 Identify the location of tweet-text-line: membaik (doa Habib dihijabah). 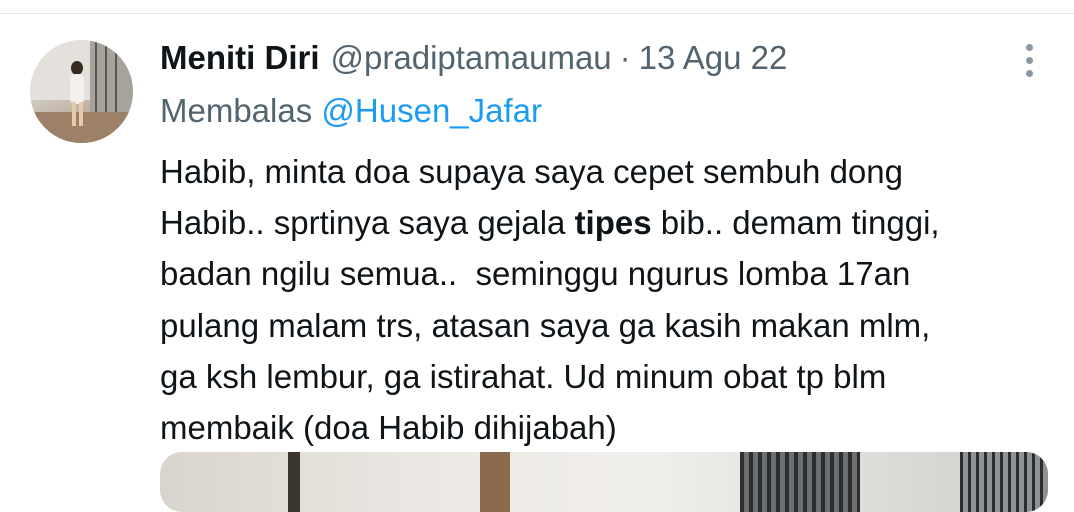
(600, 427).